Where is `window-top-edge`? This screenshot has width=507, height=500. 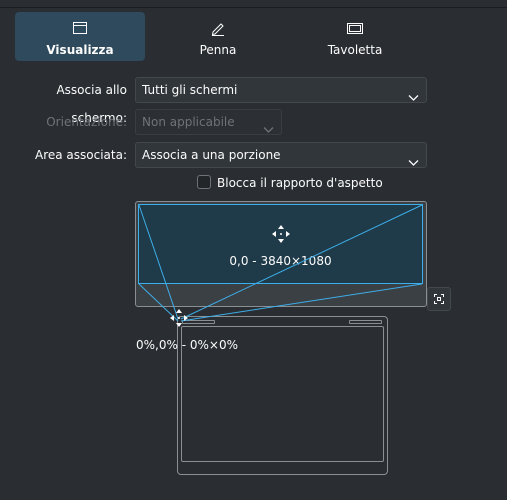
window-top-edge is located at coordinates (253, 4).